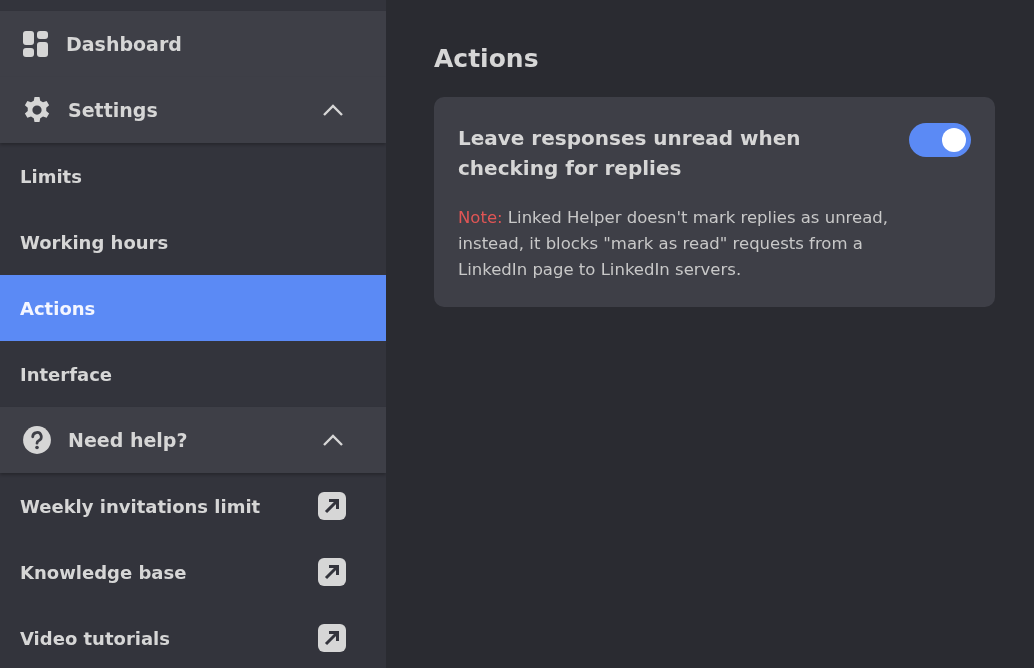 The image size is (1034, 668). Describe the element at coordinates (487, 58) in the screenshot. I see `page-title: Actions` at that location.